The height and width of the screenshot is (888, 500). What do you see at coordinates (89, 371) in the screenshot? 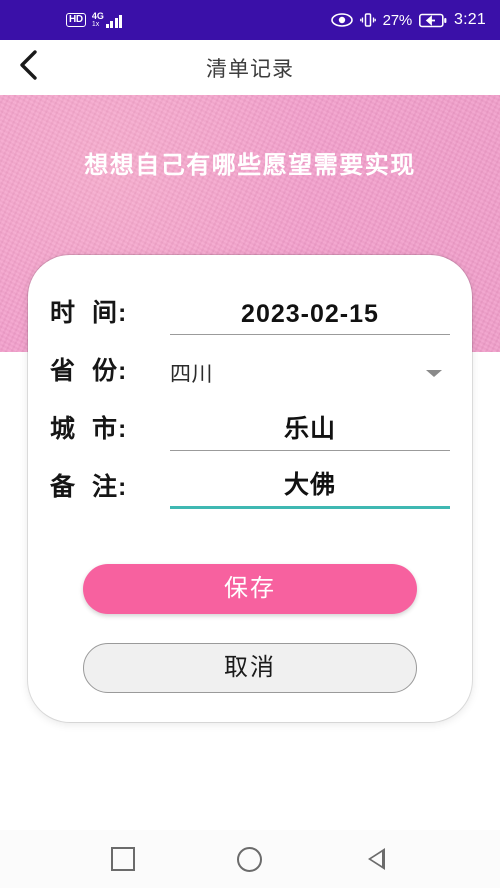
I see `field-label-province: 省份:` at bounding box center [89, 371].